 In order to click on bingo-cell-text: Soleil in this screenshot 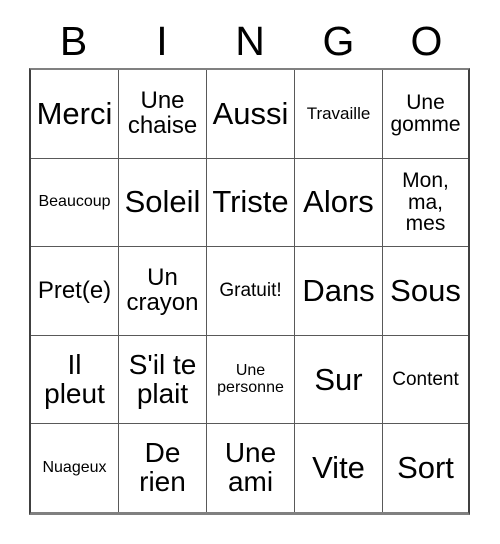, I will do `click(162, 202)`.